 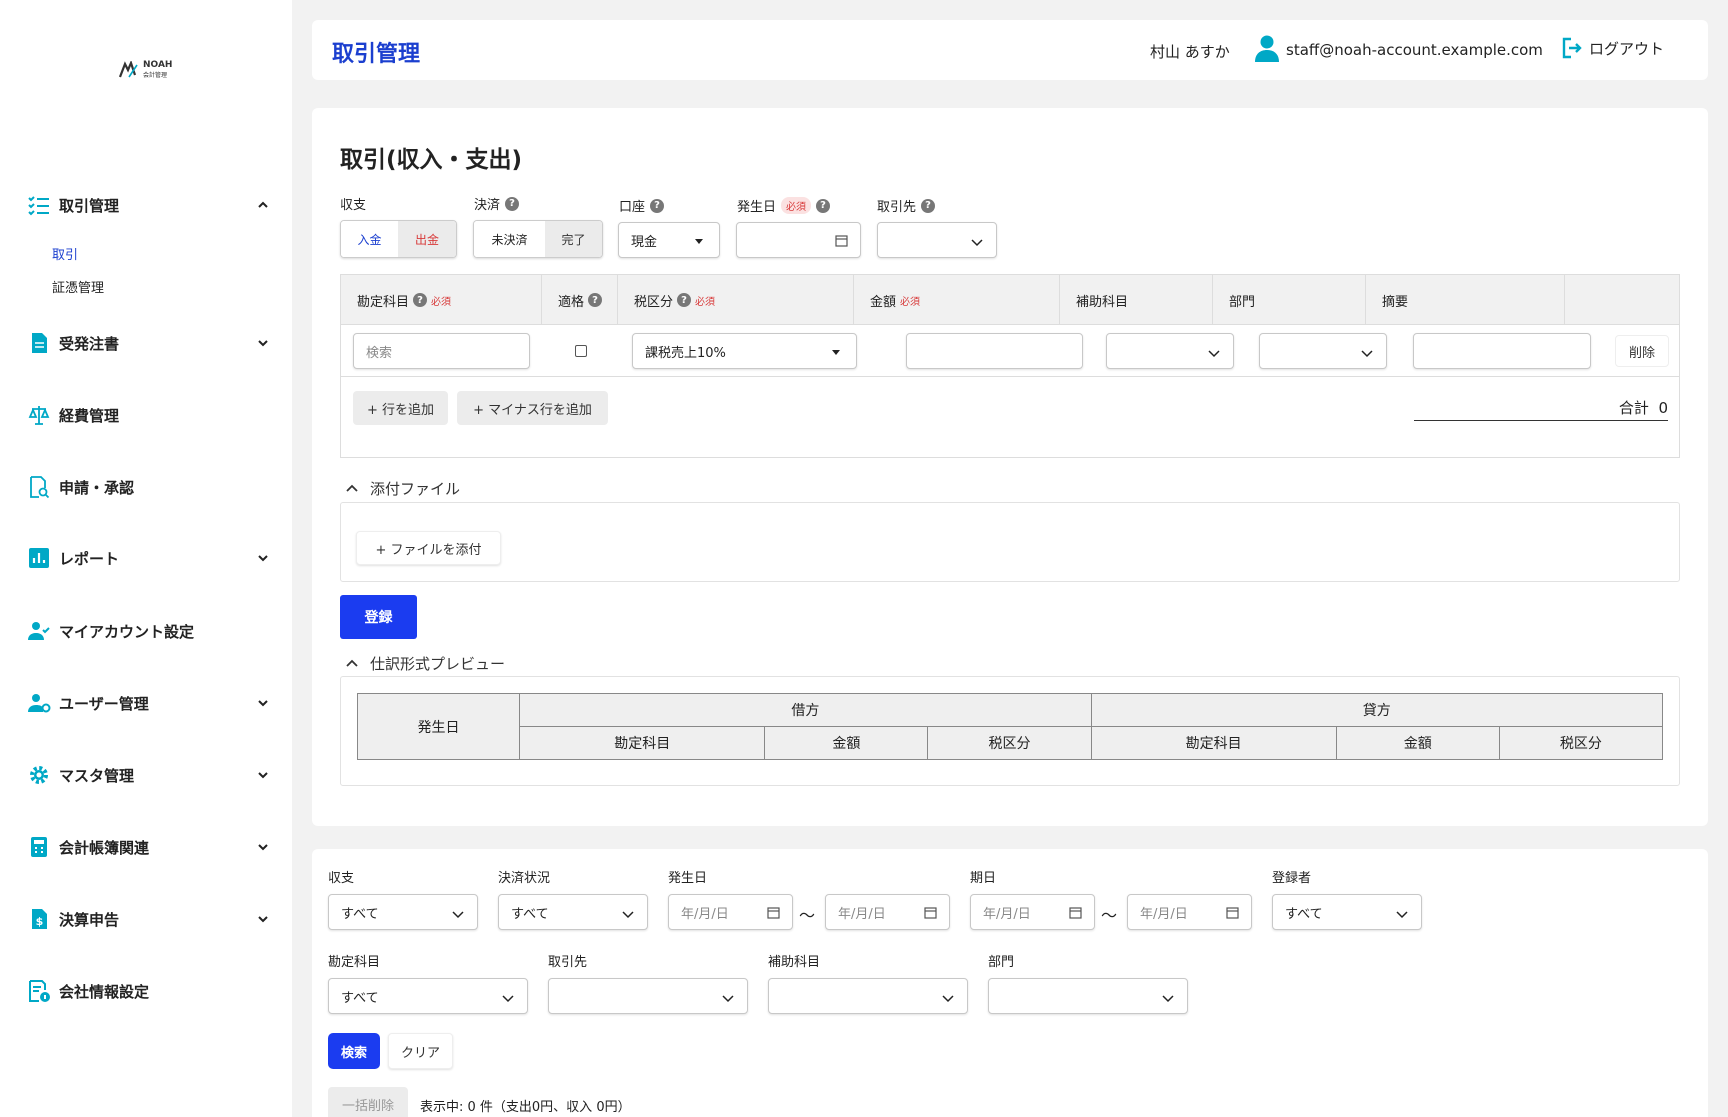 What do you see at coordinates (353, 205) in the screenshot?
I see `label-shushi: 収支` at bounding box center [353, 205].